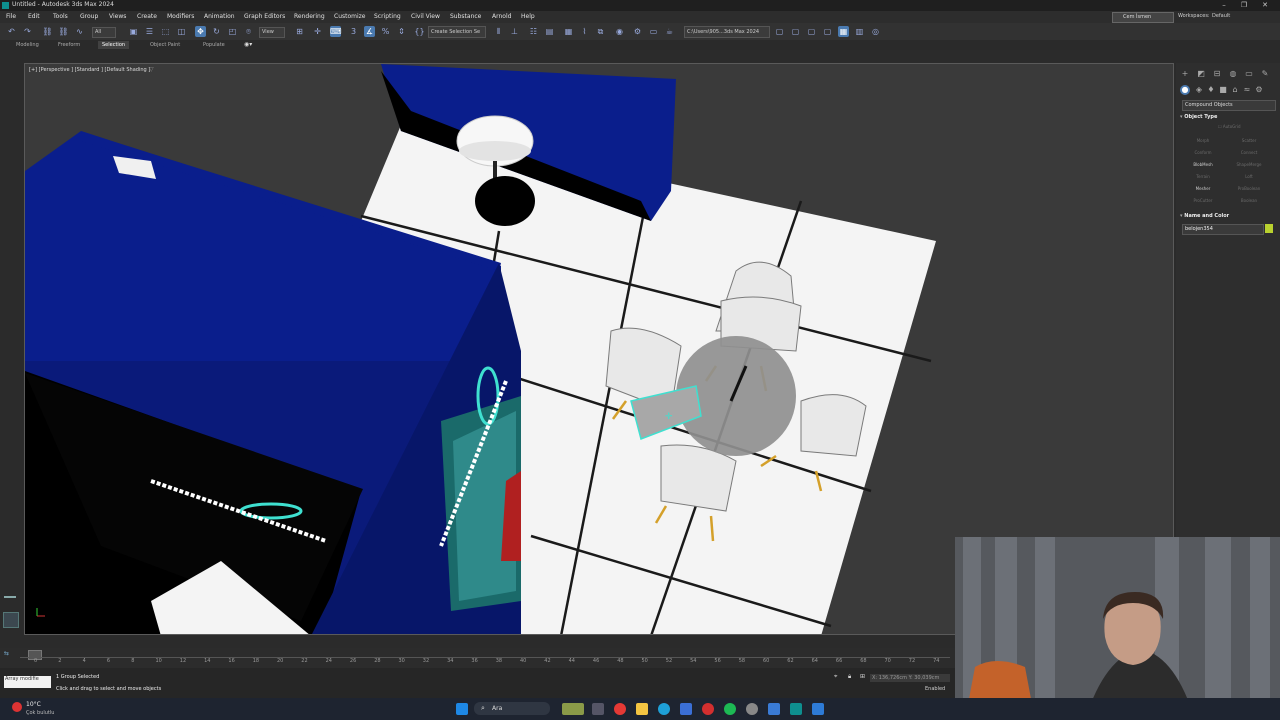  What do you see at coordinates (47, 31) in the screenshot?
I see `link-icon: ⛓` at bounding box center [47, 31].